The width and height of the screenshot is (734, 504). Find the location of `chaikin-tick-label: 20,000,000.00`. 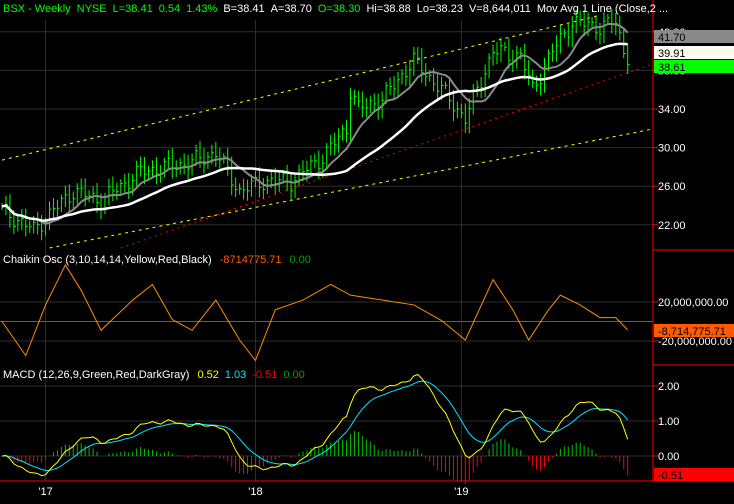

chaikin-tick-label: 20,000,000.00 is located at coordinates (693, 303).